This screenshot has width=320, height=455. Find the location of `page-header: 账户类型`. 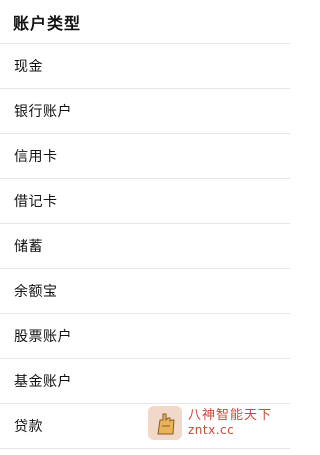

page-header: 账户类型 is located at coordinates (145, 22).